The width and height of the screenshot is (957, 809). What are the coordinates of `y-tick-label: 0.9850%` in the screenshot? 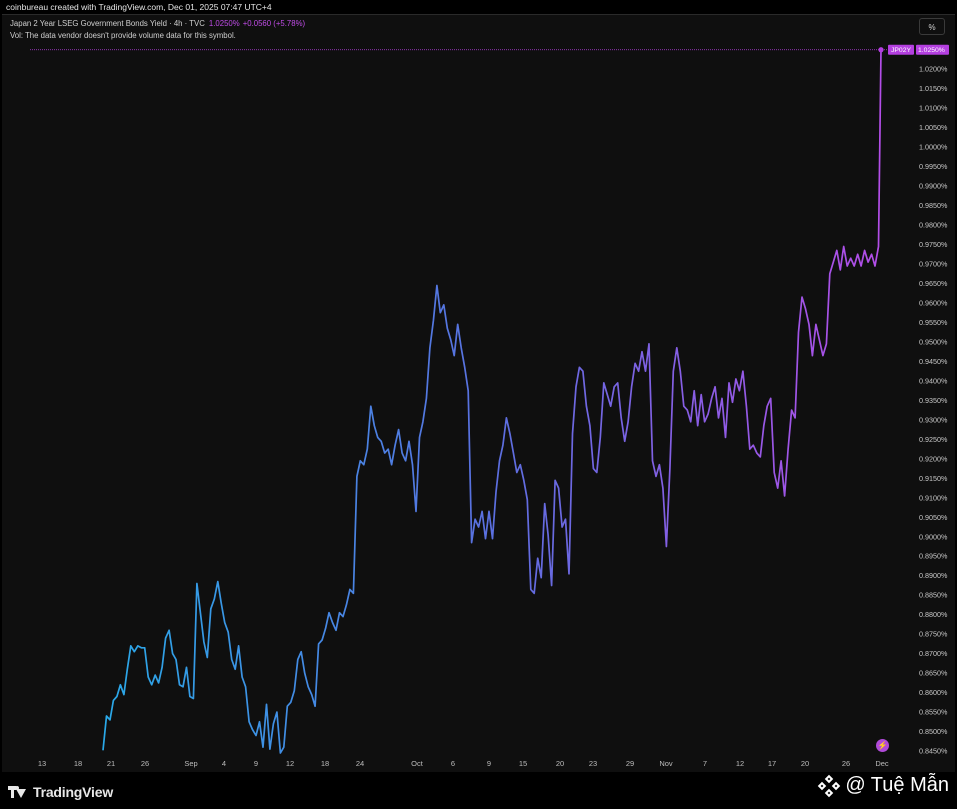 It's located at (933, 205).